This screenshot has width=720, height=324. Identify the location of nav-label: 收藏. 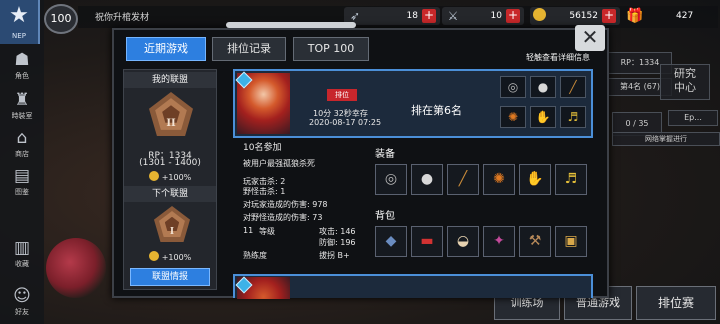
(22, 264).